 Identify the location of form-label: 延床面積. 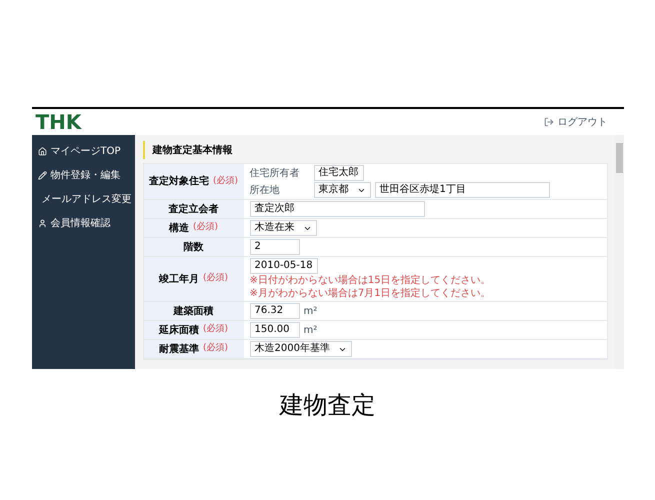
(178, 330).